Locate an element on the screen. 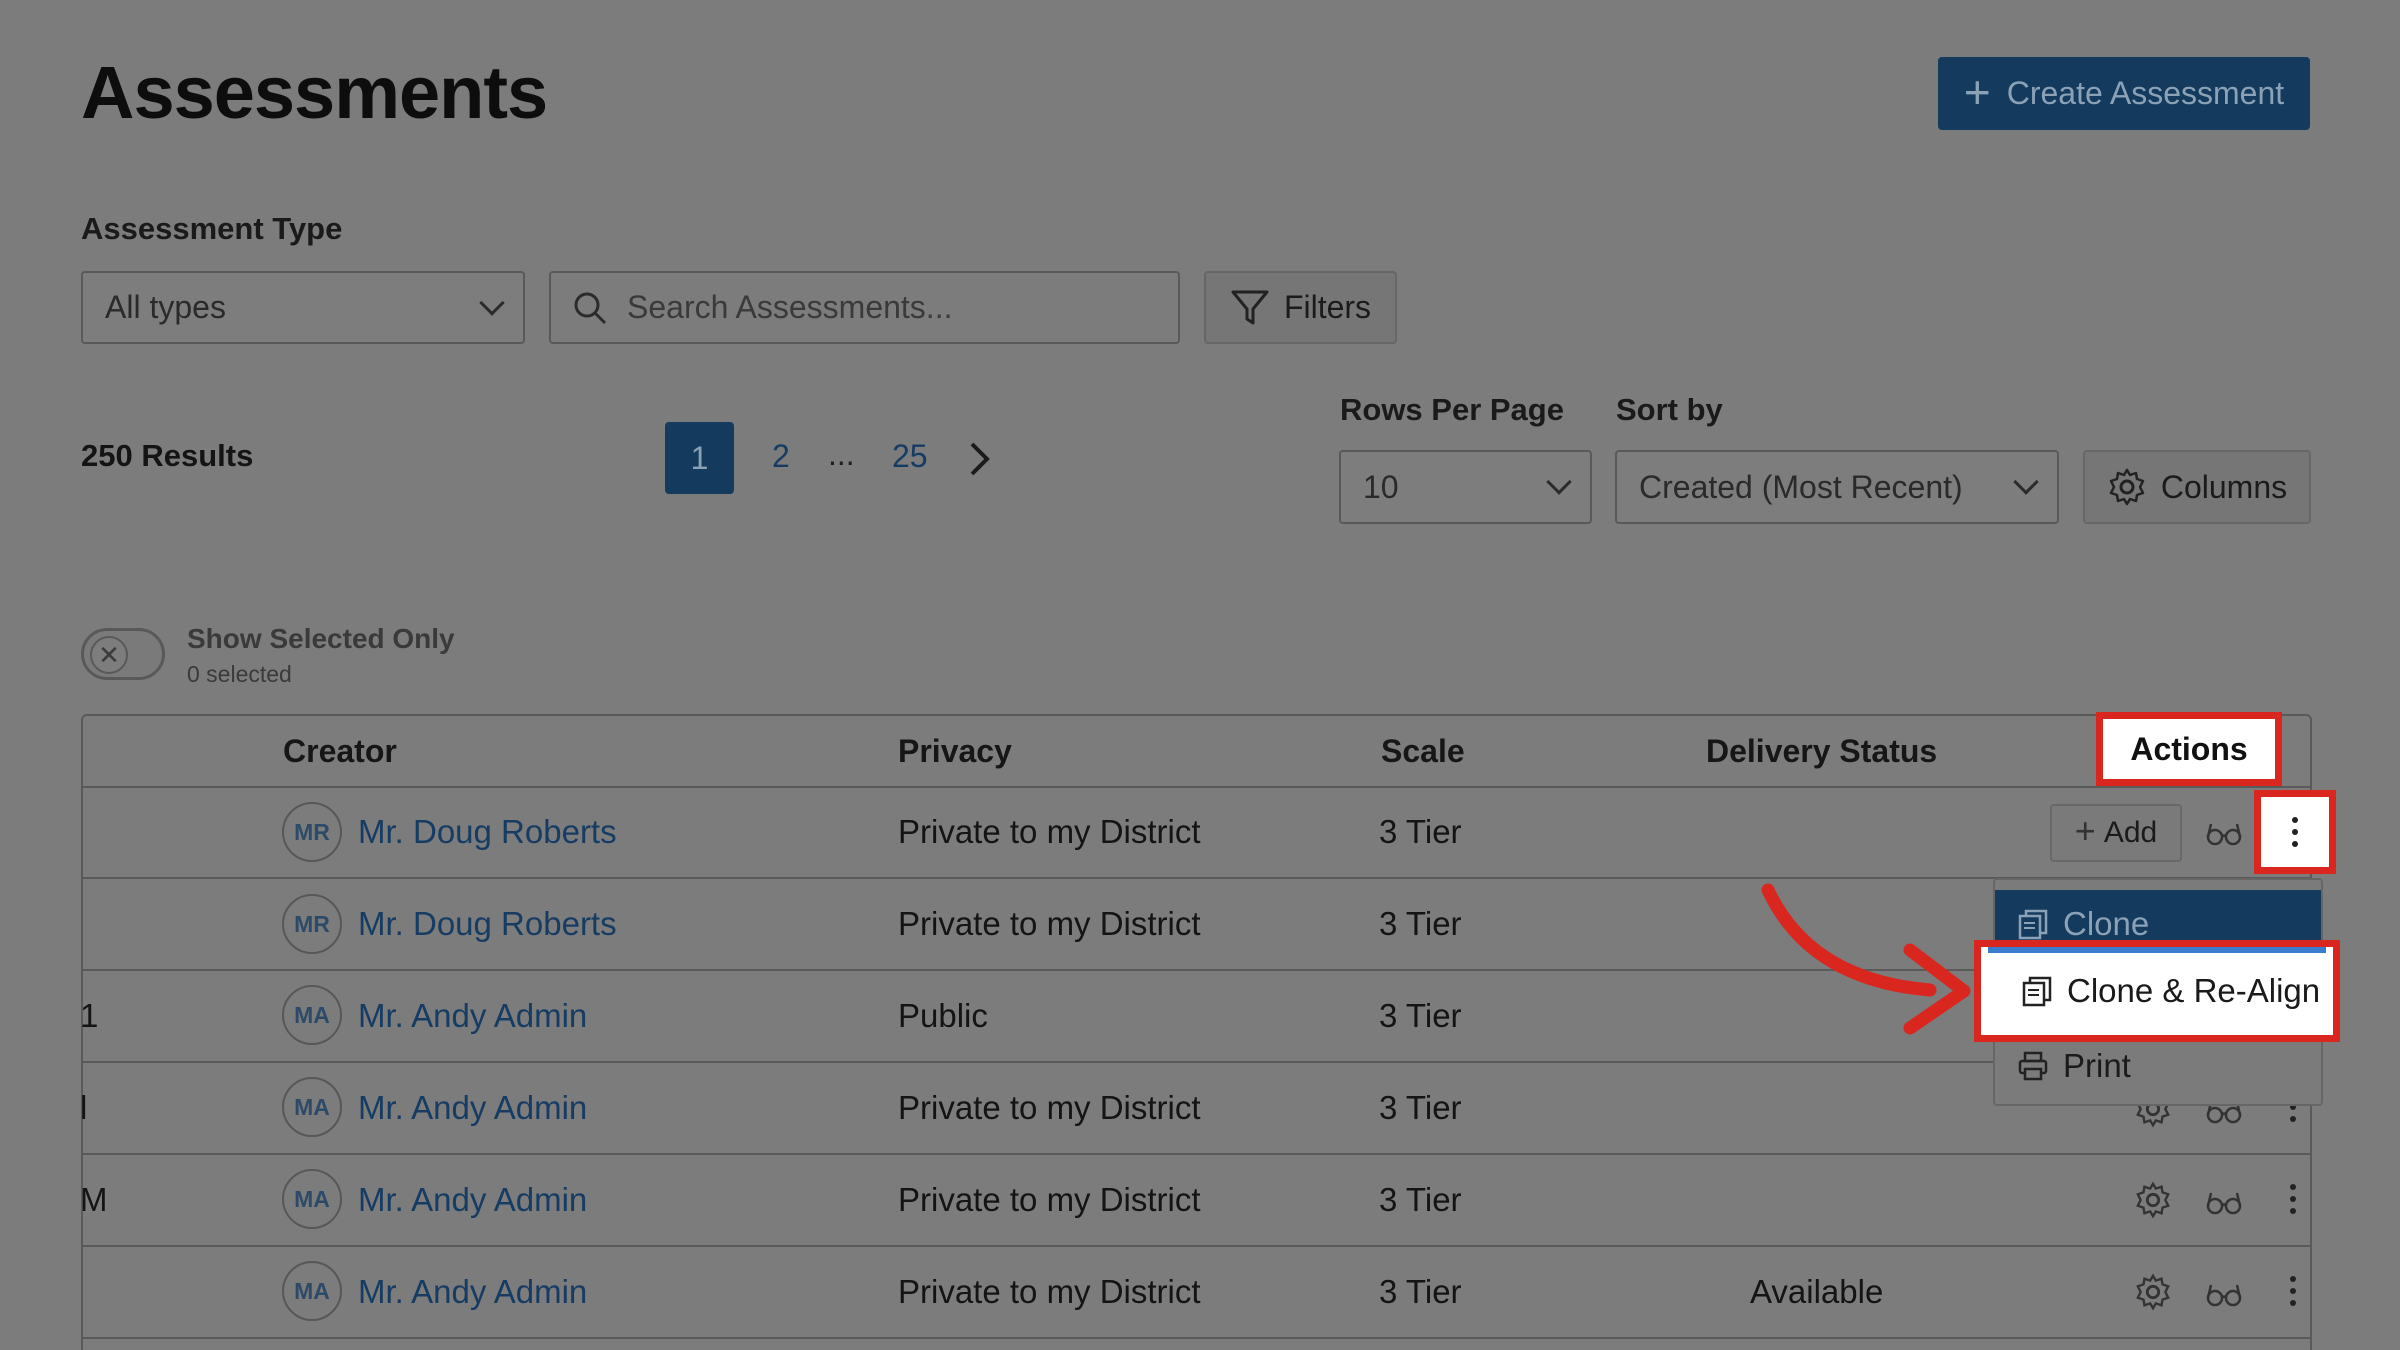 The image size is (2400, 1350). column-header-delivery-status: Delivery Status is located at coordinates (1821, 751).